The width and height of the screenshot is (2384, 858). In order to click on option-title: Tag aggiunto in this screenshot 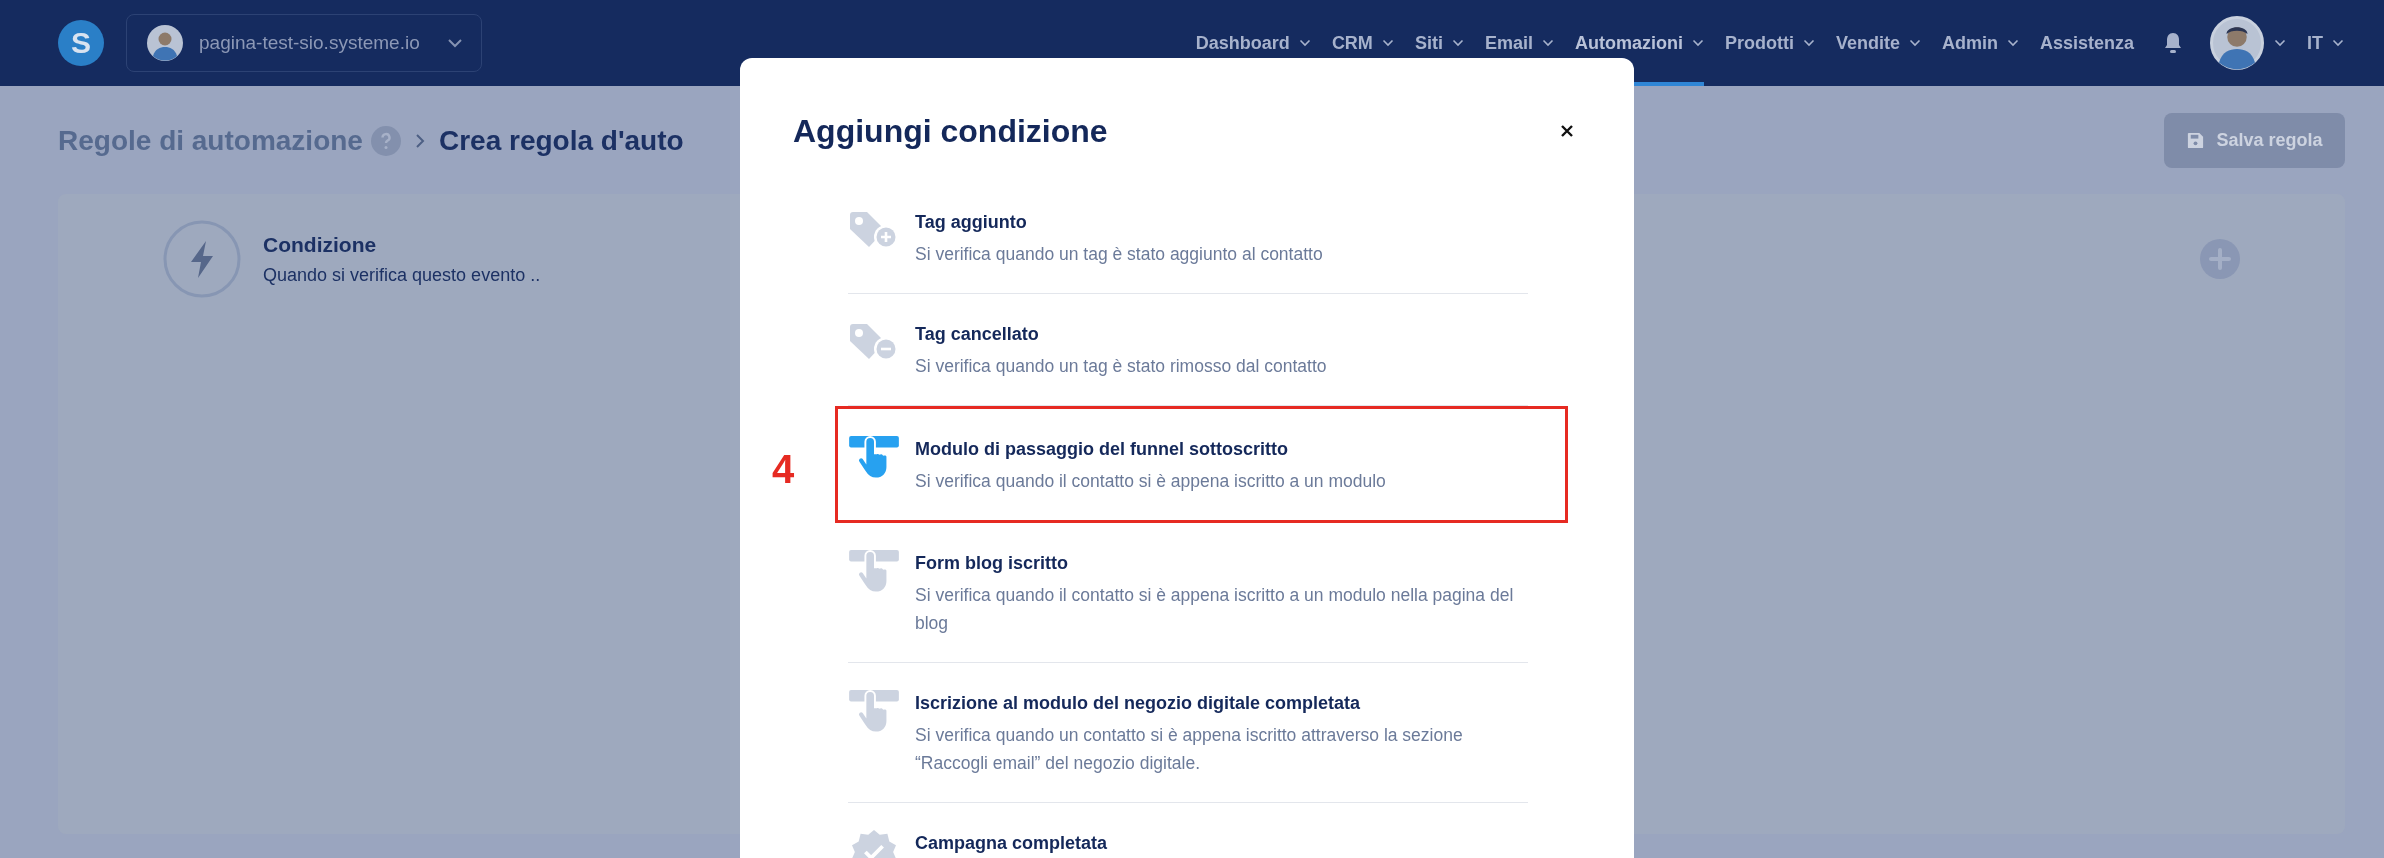, I will do `click(971, 222)`.